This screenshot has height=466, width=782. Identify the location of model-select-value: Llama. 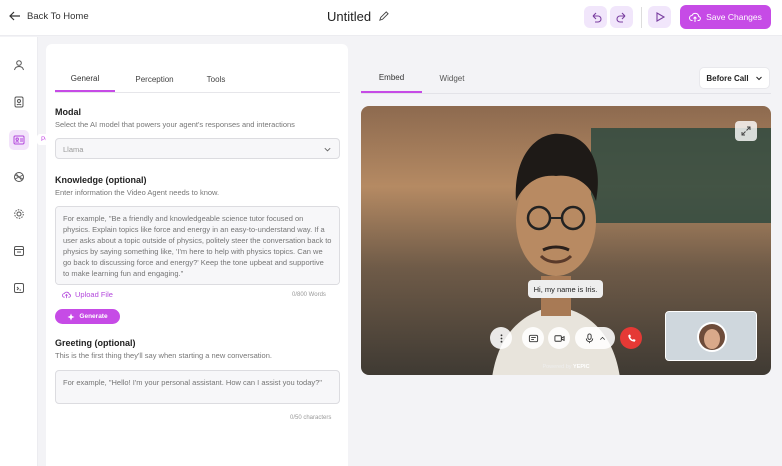
(73, 149).